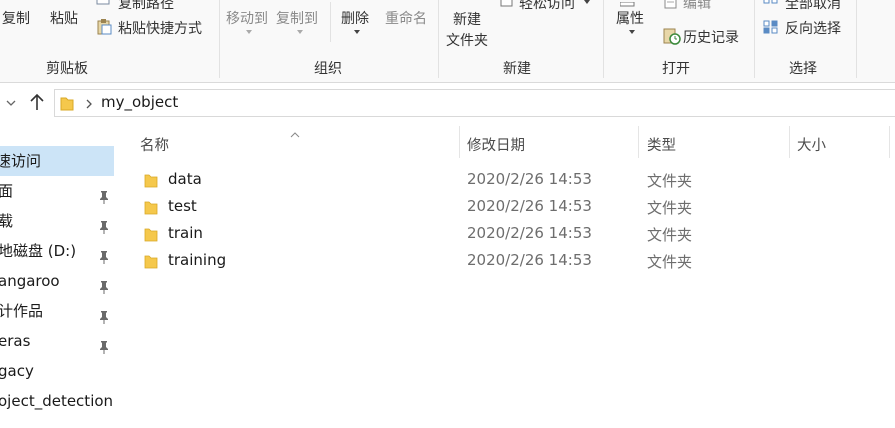 The width and height of the screenshot is (895, 428). Describe the element at coordinates (328, 69) in the screenshot. I see `organize-group-label: 组织` at that location.